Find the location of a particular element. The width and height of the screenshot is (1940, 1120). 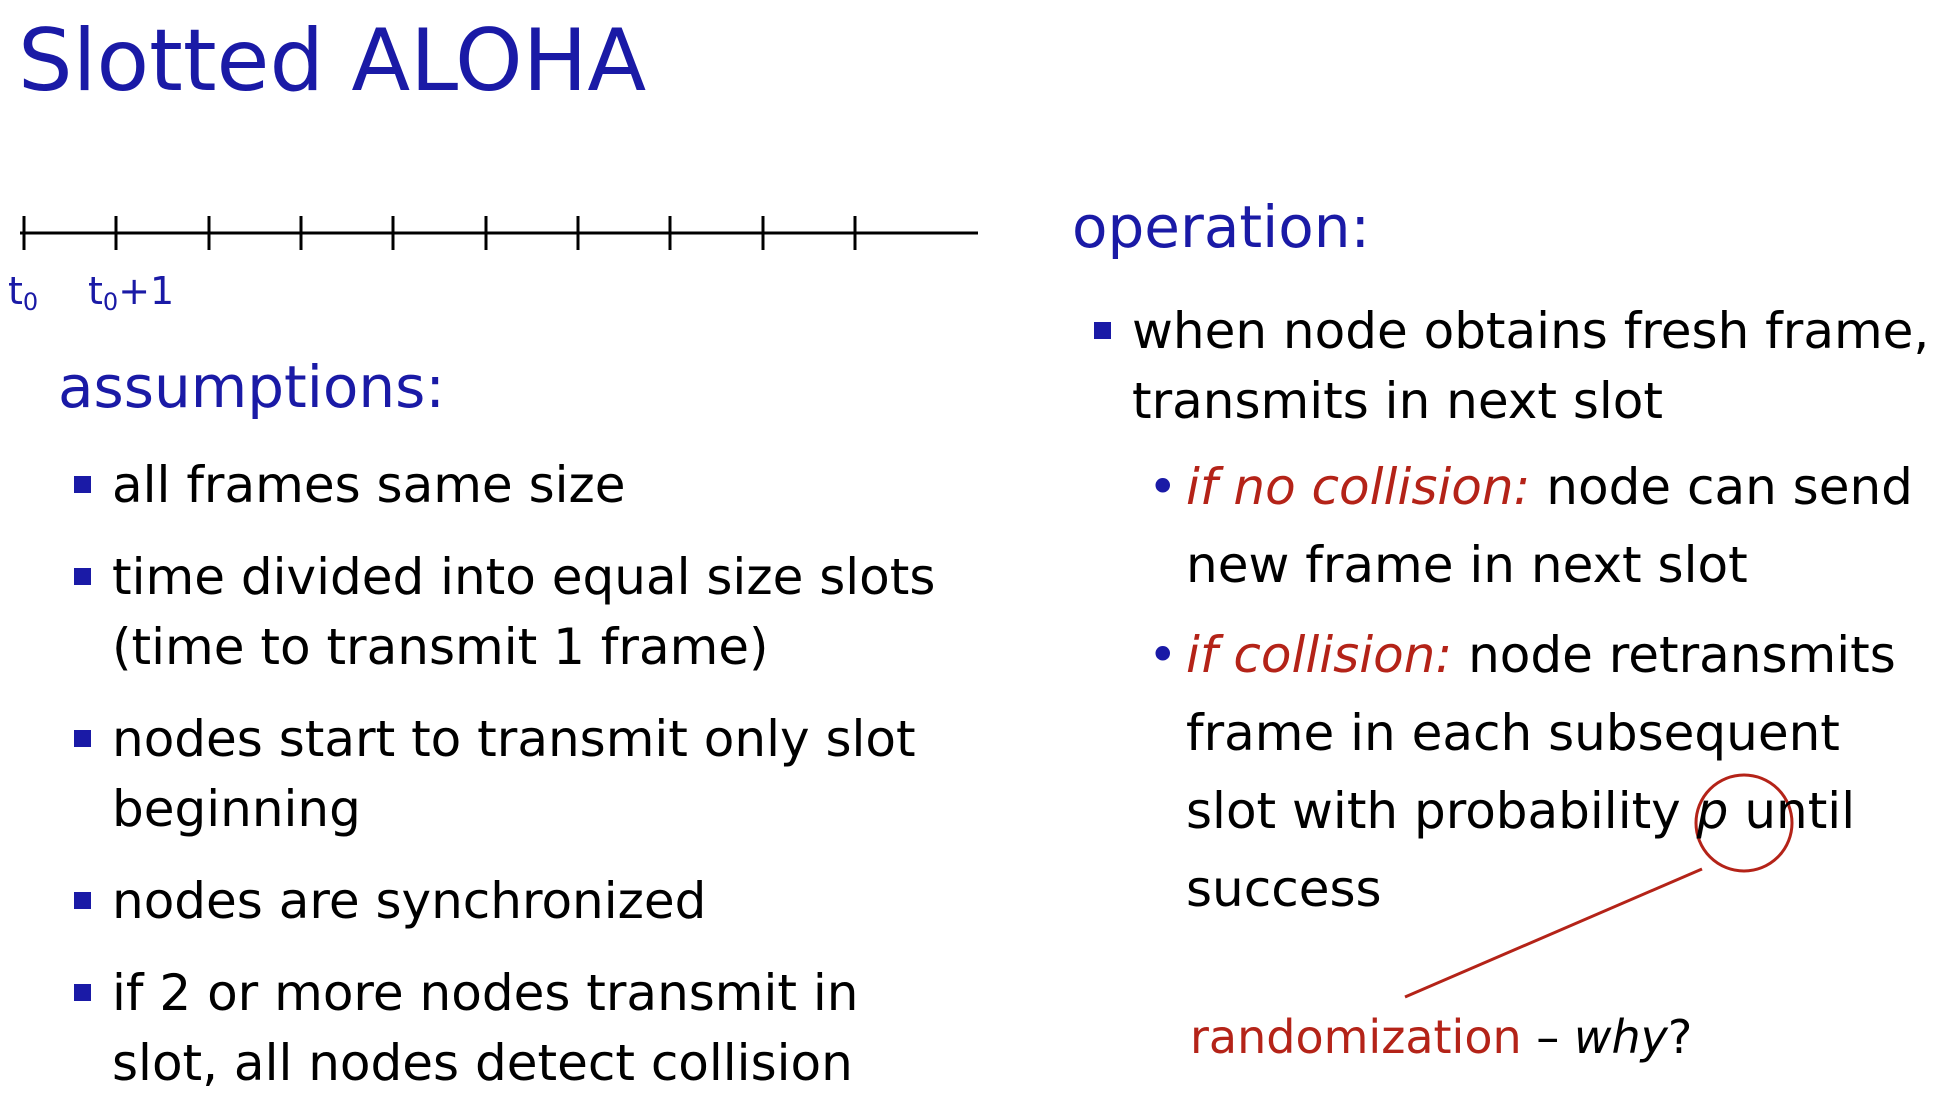

tick-label-t0-plus-1: t0+1 is located at coordinates (131, 292).